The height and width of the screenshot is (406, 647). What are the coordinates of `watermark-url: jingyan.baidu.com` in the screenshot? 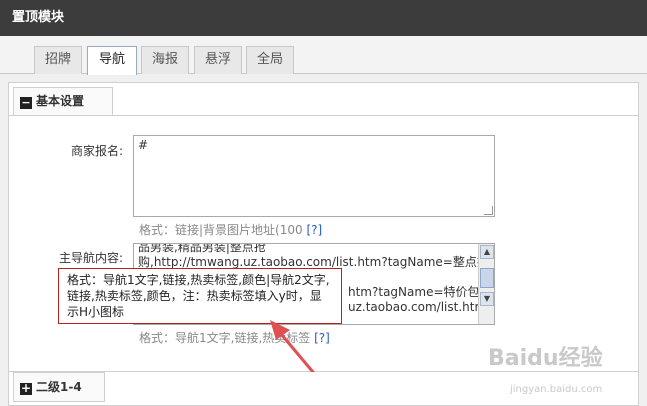 It's located at (556, 389).